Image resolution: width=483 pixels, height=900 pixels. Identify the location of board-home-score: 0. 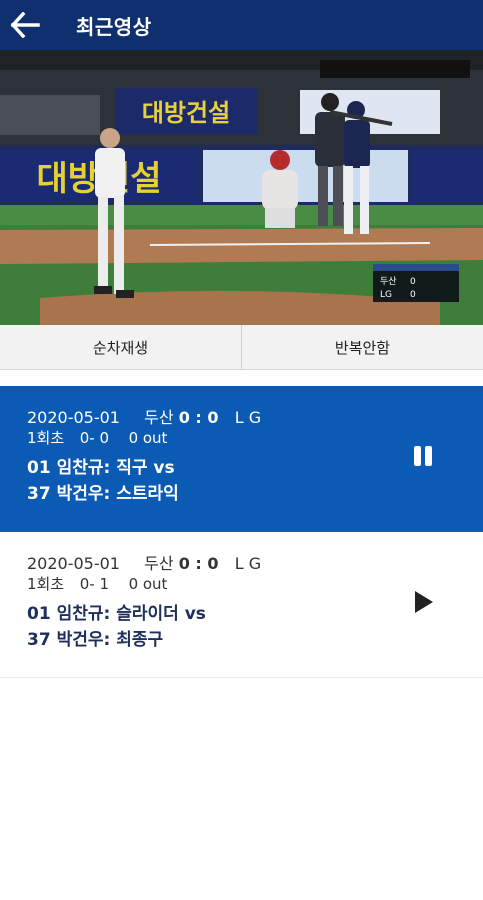
(413, 282).